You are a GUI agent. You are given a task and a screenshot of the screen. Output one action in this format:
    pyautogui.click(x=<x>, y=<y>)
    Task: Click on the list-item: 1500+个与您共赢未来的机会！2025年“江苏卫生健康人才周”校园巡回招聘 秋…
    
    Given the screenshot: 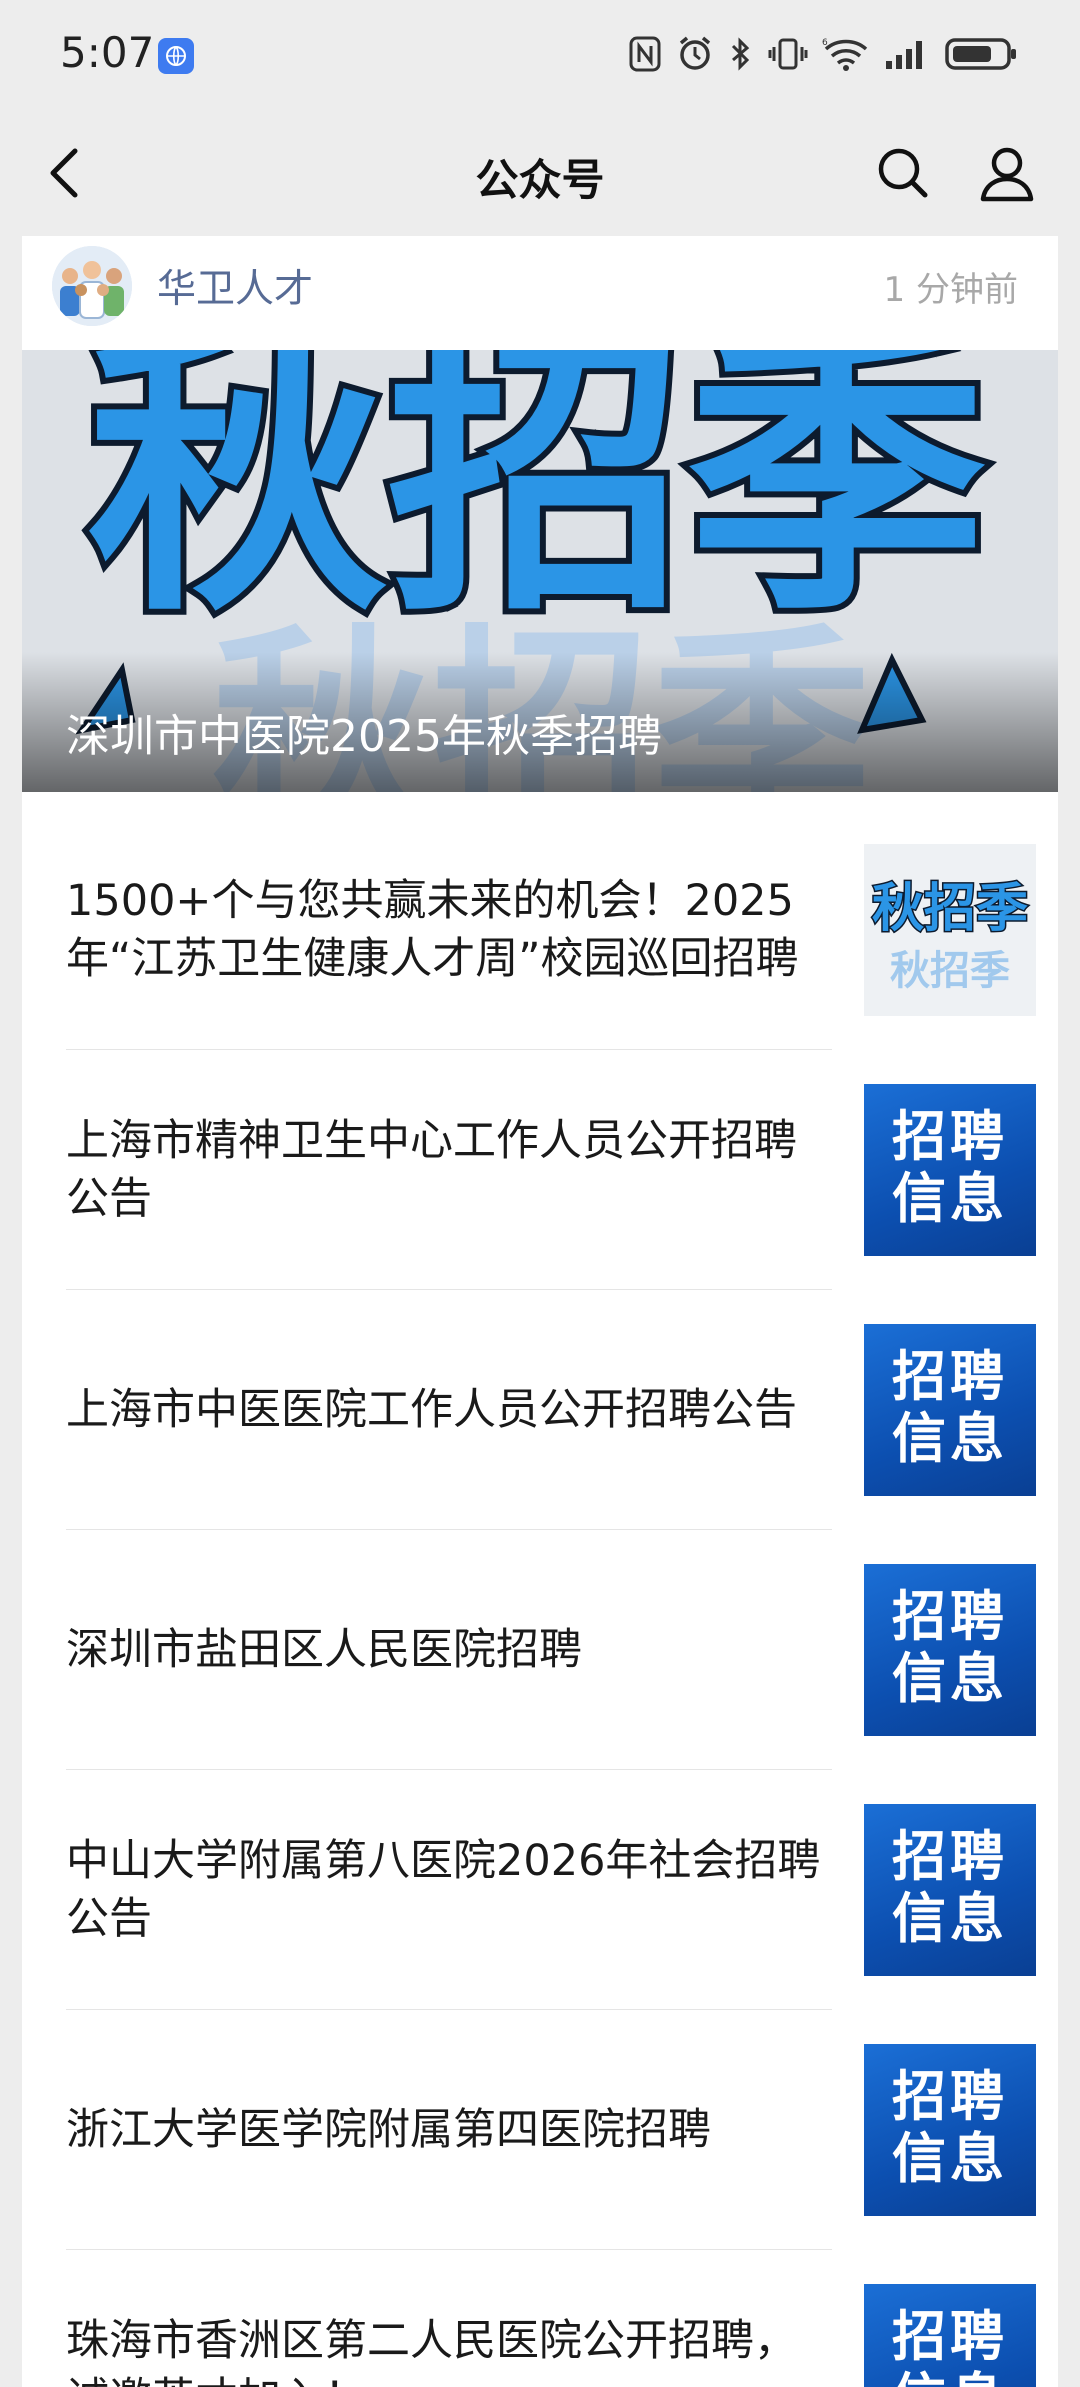 What is the action you would take?
    pyautogui.click(x=551, y=930)
    